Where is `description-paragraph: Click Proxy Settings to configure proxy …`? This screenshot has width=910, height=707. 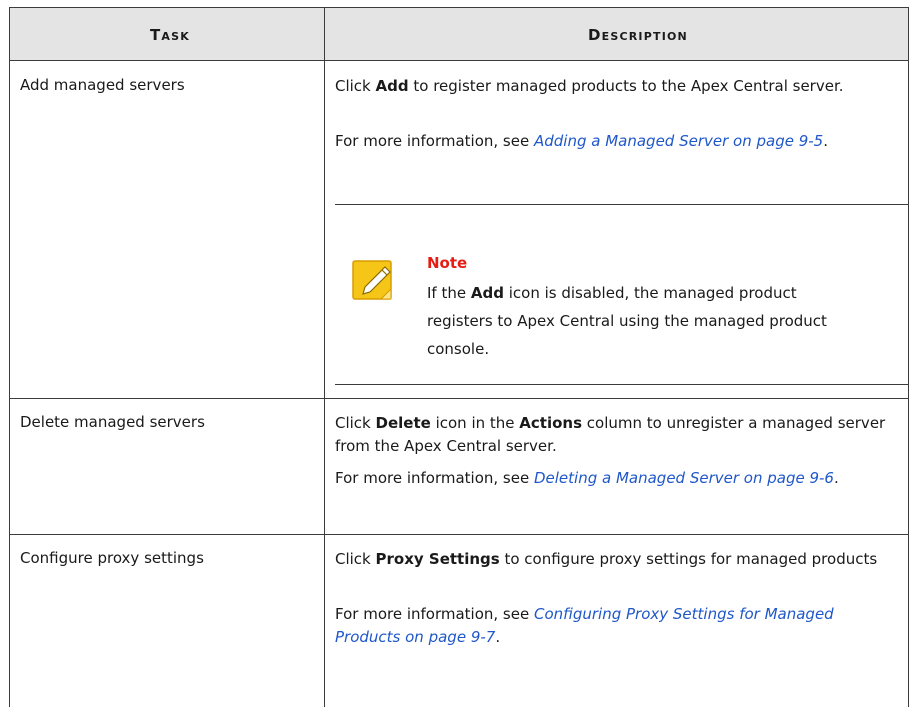
description-paragraph: Click Proxy Settings to configure proxy … is located at coordinates (606, 559).